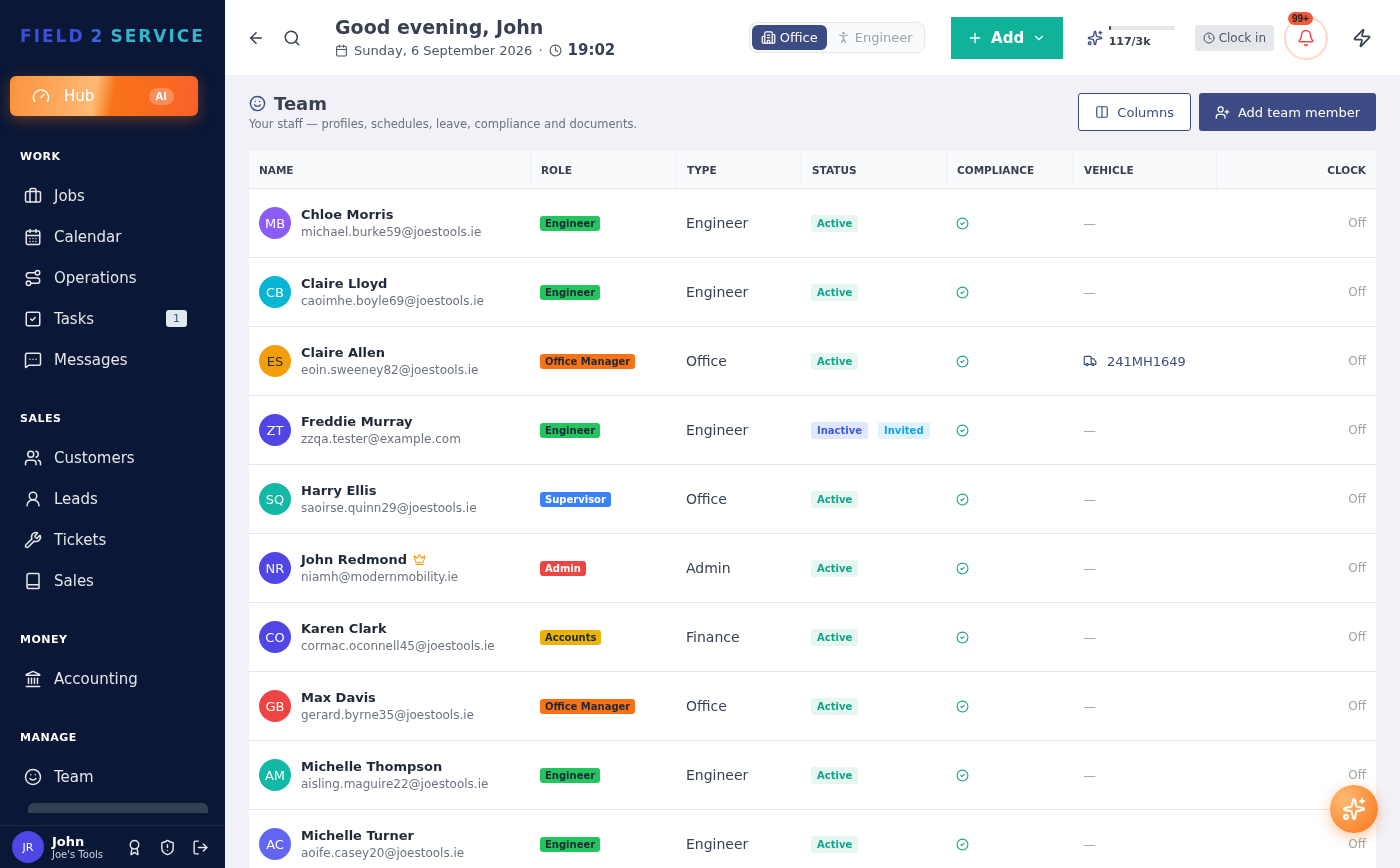  Describe the element at coordinates (41, 419) in the screenshot. I see `section-heading: SALES` at that location.